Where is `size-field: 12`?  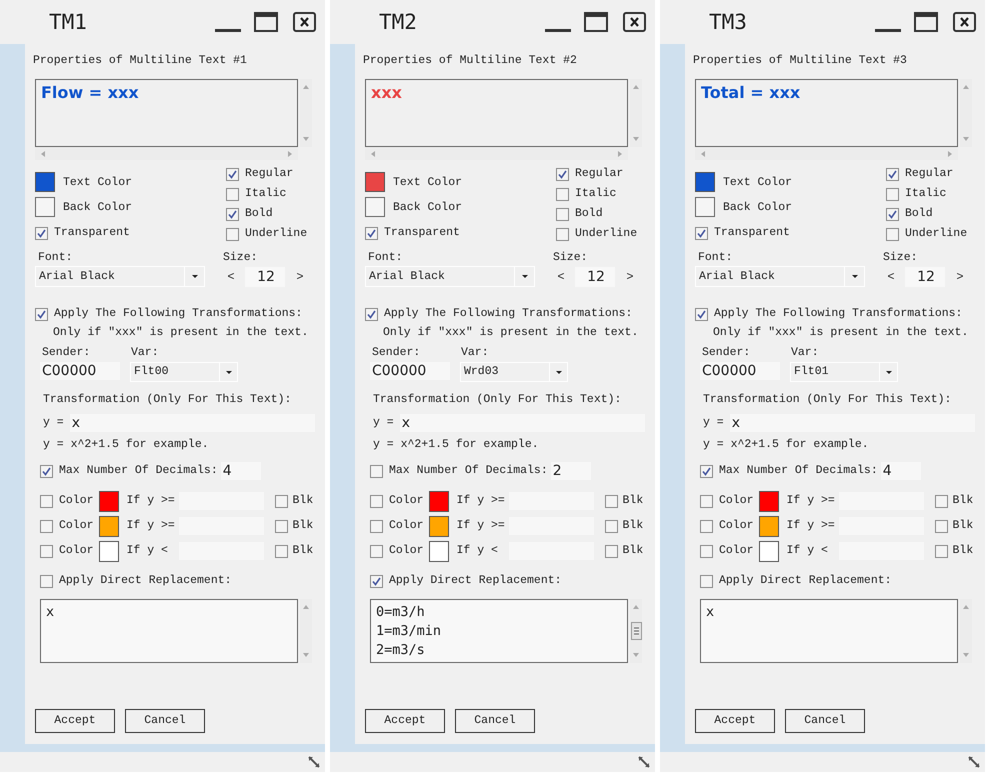 size-field: 12 is located at coordinates (595, 276).